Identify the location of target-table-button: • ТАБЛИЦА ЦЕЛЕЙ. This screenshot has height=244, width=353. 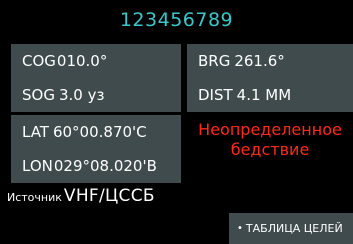
(291, 228).